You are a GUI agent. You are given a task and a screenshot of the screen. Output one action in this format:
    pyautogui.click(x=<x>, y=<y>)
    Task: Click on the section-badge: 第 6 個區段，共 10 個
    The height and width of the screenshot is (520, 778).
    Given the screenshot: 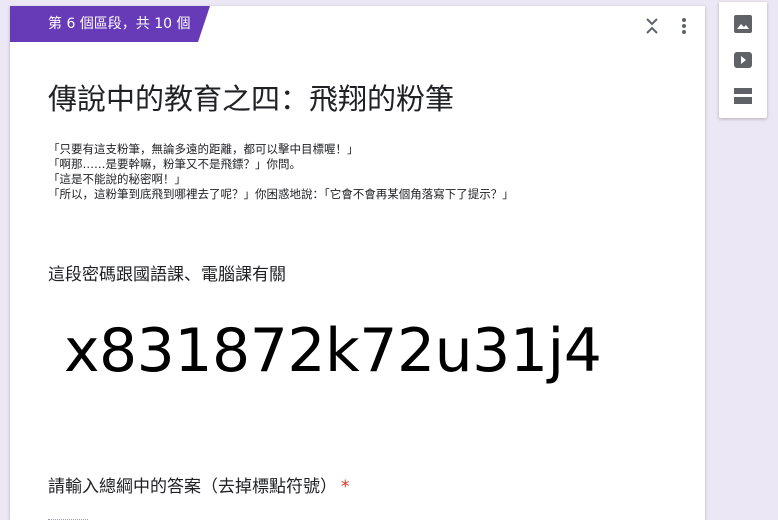 What is the action you would take?
    pyautogui.click(x=110, y=24)
    